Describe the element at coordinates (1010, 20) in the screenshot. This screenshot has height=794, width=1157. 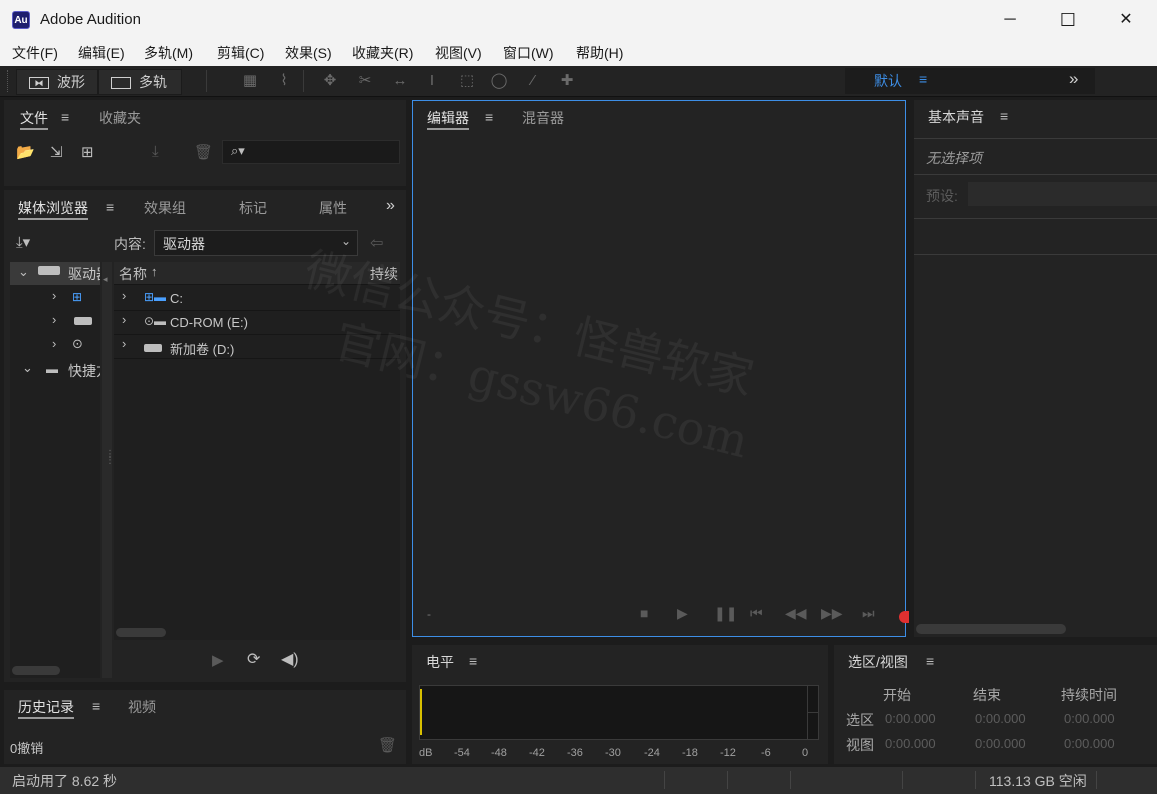
I see `minimize-button: ─` at that location.